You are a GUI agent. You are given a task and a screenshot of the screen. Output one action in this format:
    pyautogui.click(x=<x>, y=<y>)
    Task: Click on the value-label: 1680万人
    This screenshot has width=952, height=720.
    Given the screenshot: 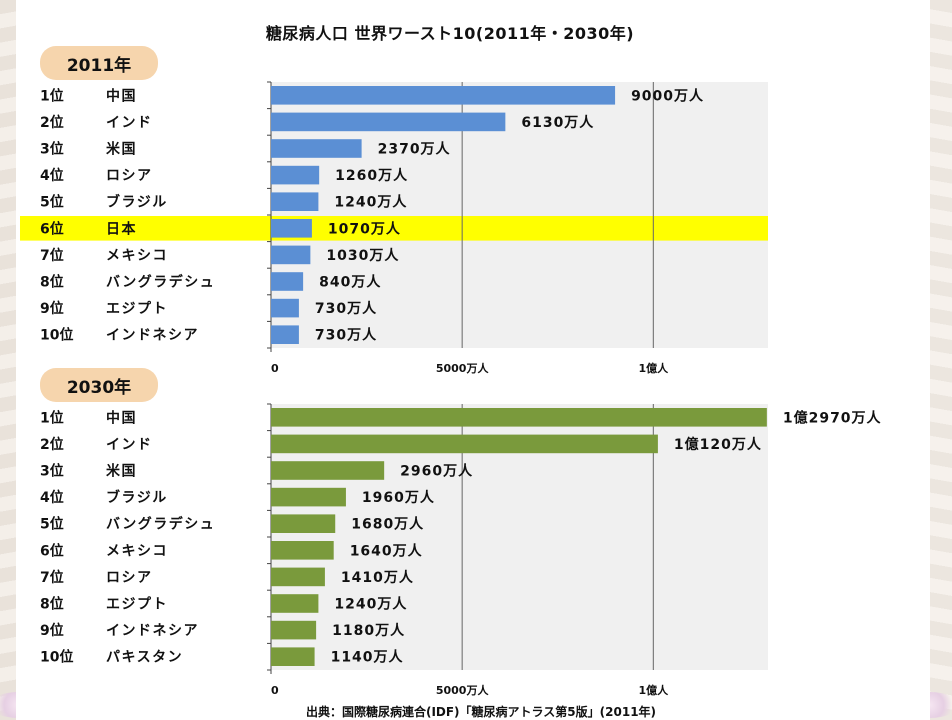 What is the action you would take?
    pyautogui.click(x=387, y=524)
    